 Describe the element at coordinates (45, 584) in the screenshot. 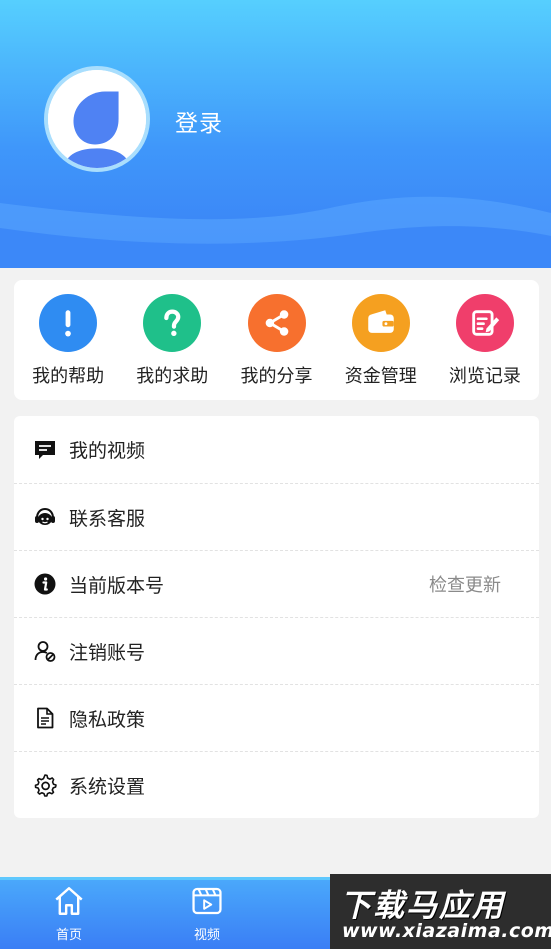

I see `info-icon` at that location.